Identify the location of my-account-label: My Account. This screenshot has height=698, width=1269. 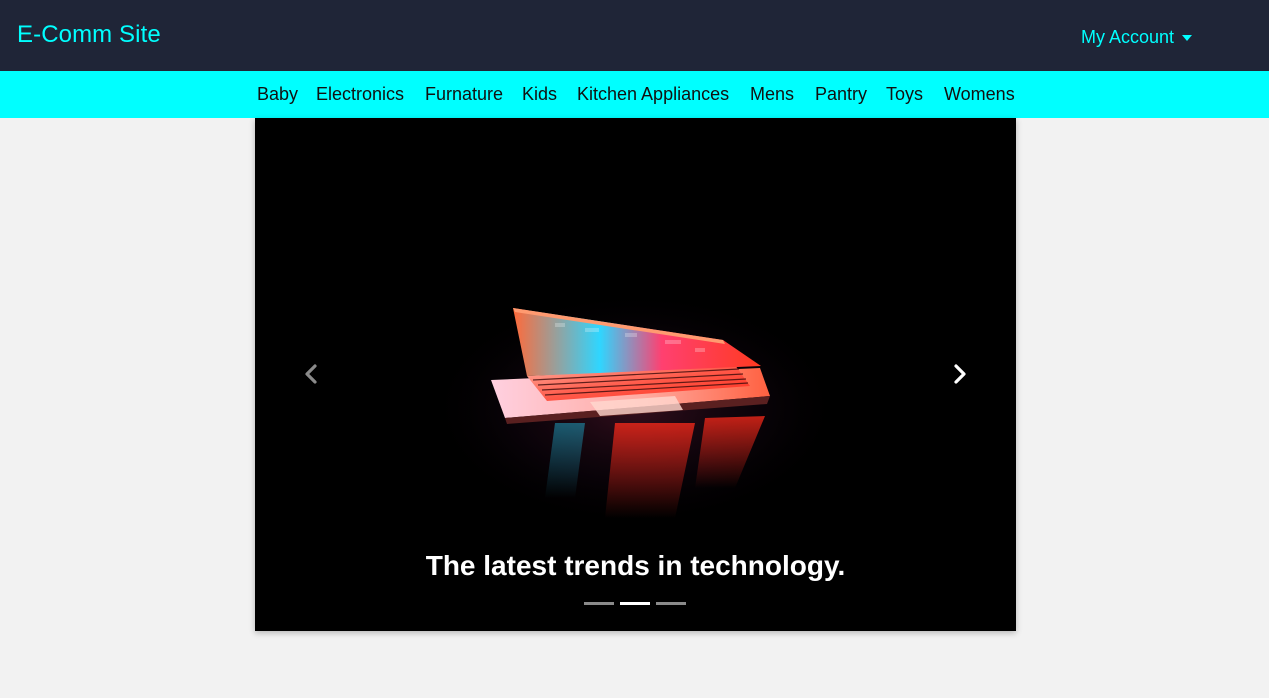
(1128, 37).